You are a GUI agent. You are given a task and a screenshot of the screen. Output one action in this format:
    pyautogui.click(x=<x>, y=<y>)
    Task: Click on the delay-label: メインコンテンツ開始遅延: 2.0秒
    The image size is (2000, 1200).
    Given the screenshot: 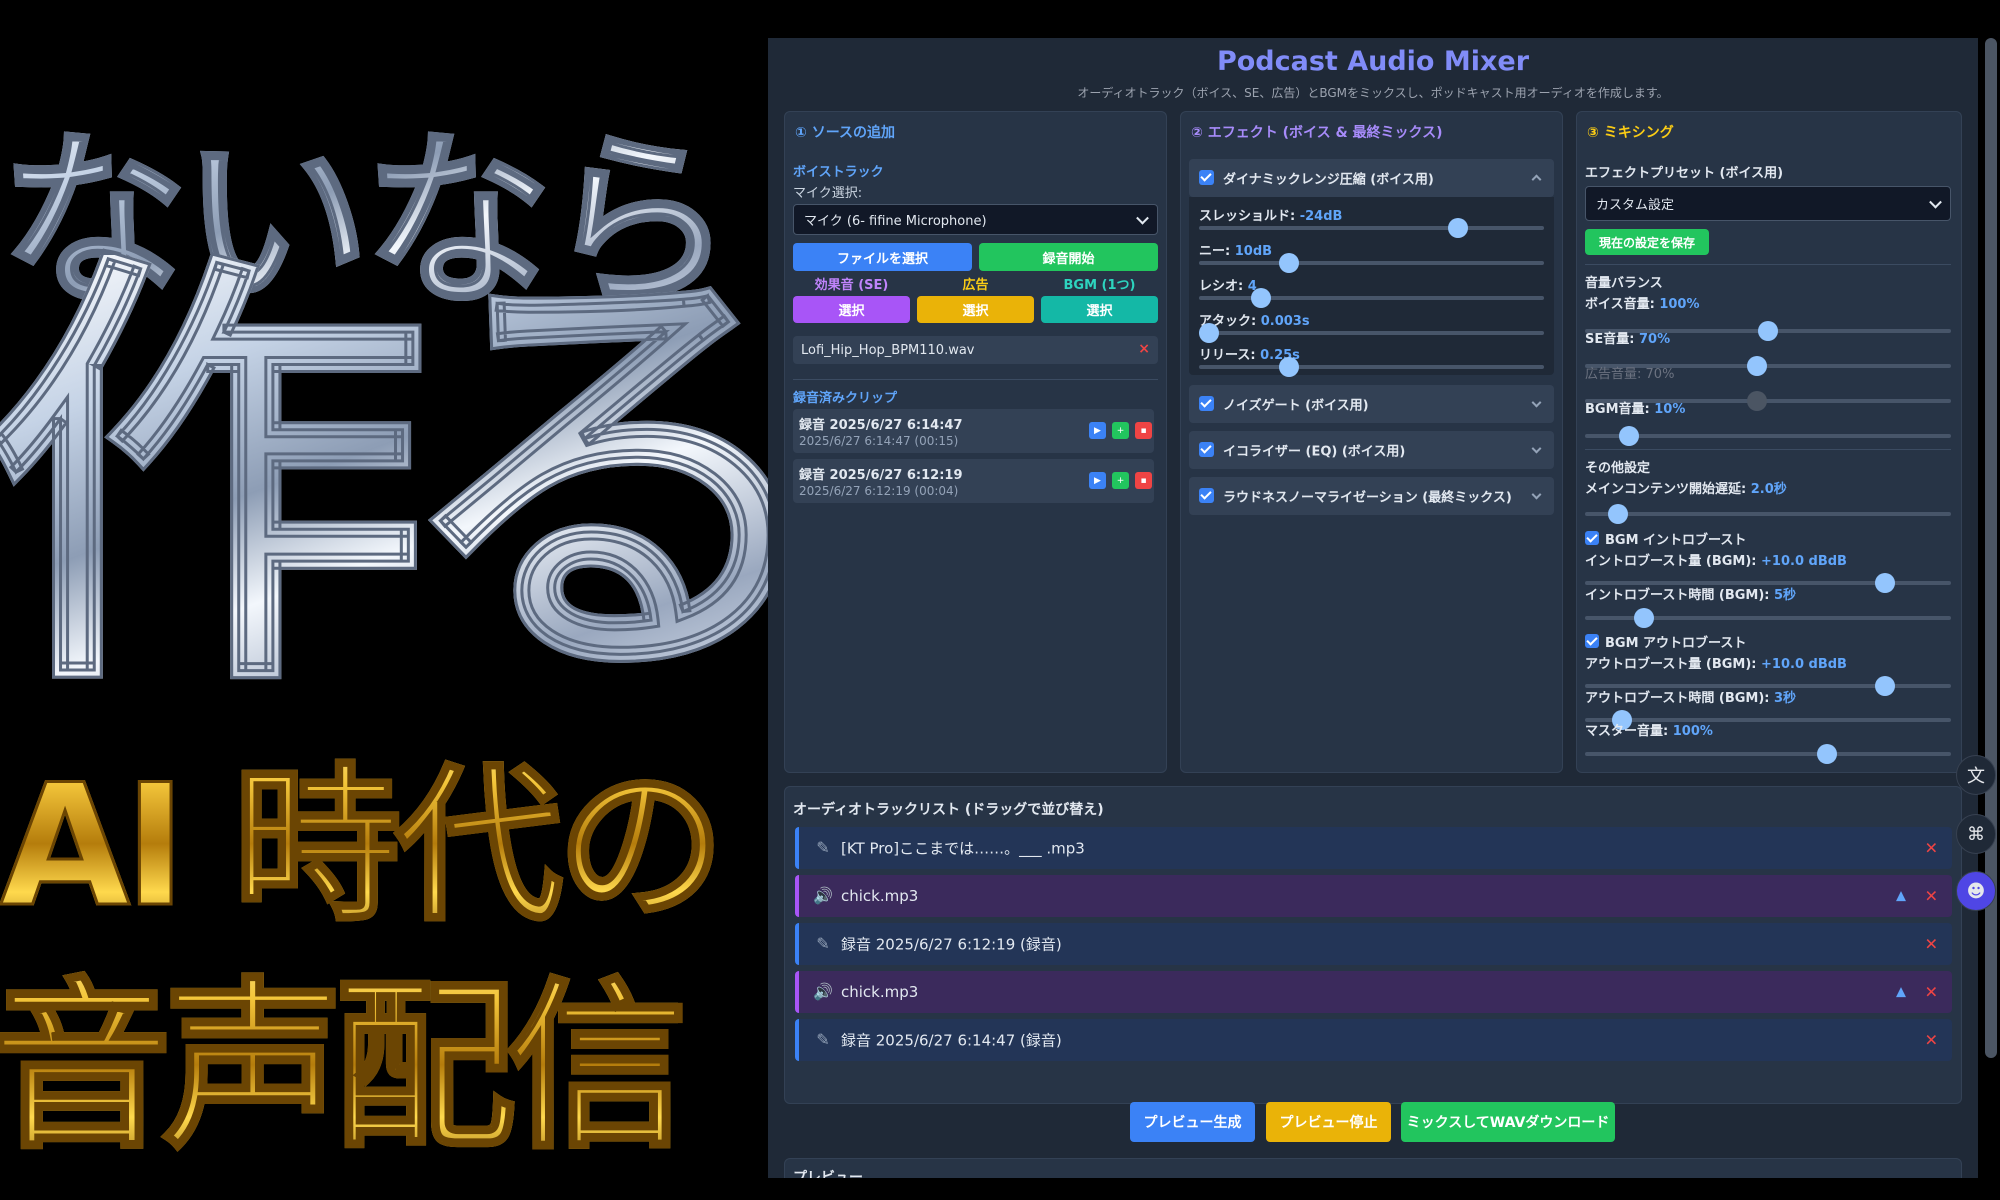 What is the action you would take?
    pyautogui.click(x=1686, y=489)
    